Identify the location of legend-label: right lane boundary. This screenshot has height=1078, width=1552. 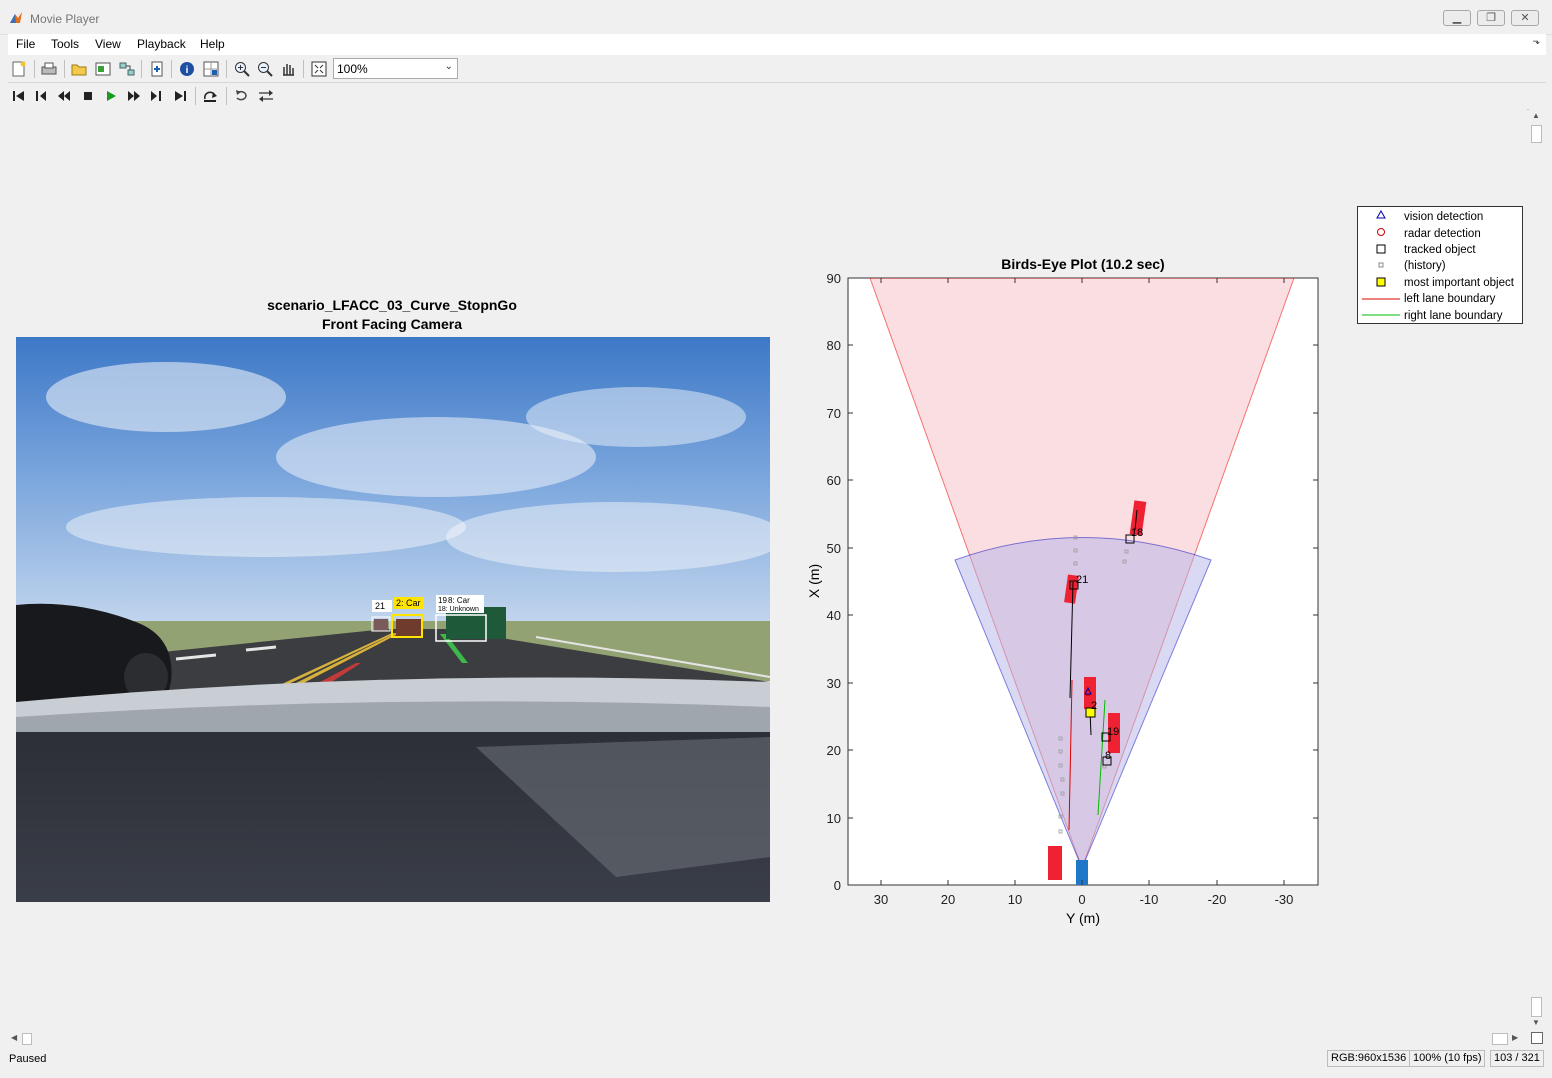
(1453, 316).